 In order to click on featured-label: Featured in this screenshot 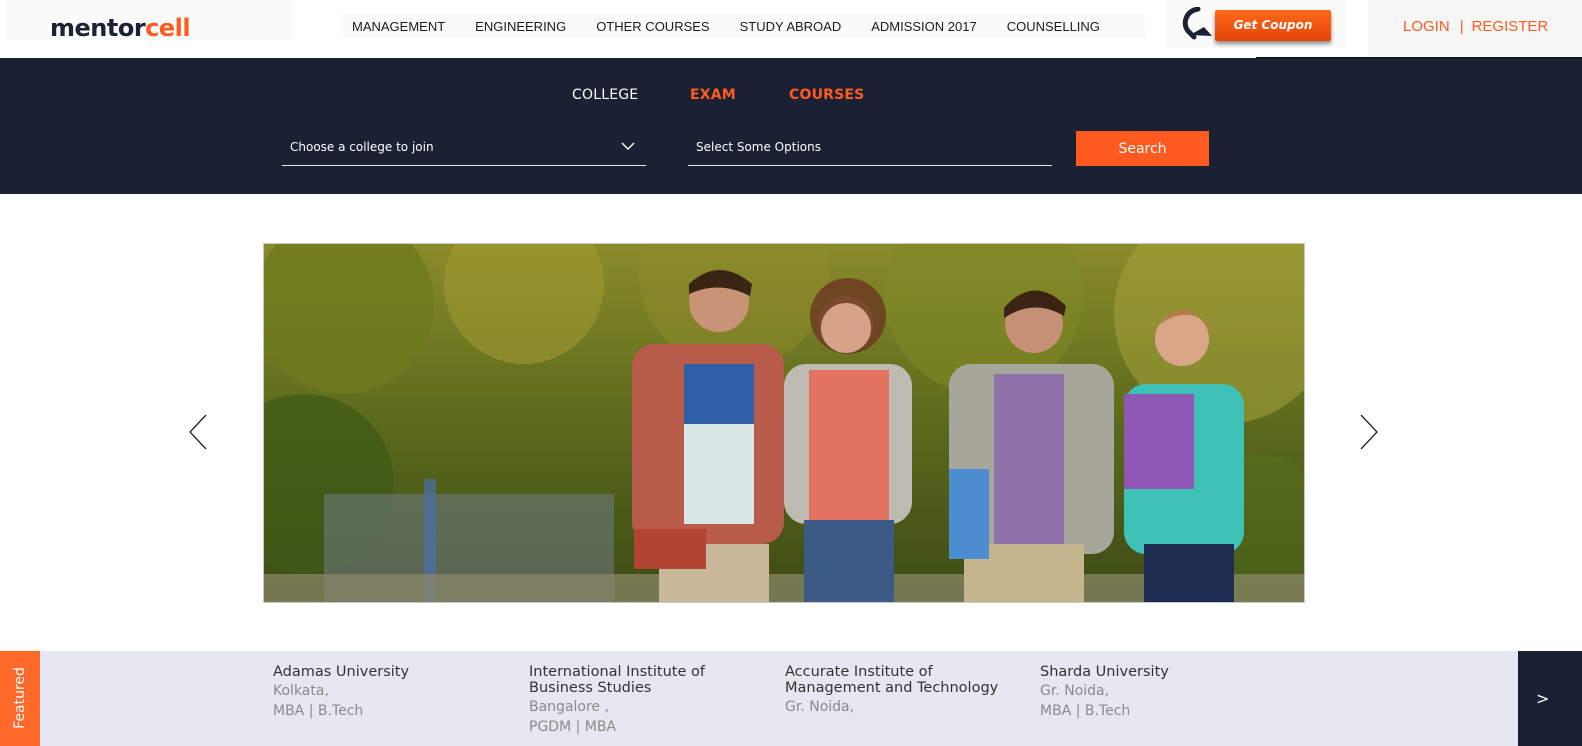, I will do `click(20, 698)`.